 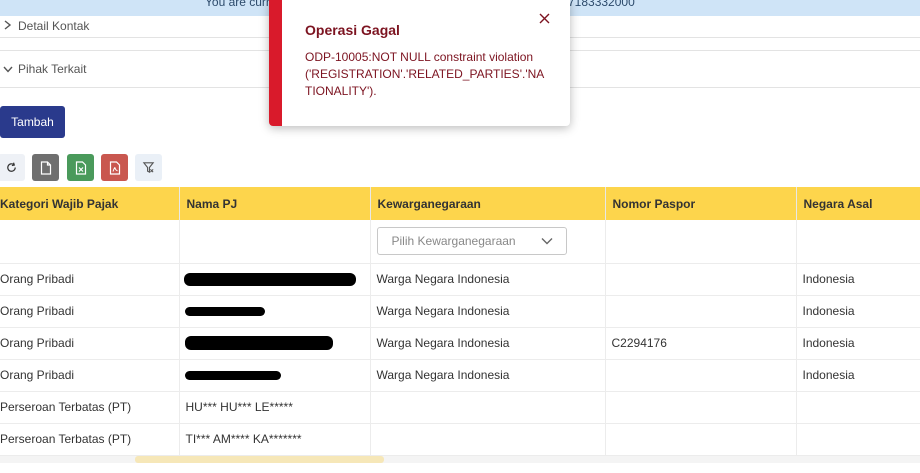 I want to click on filter-row: Pilih Kewarganegaraan, so click(x=460, y=242).